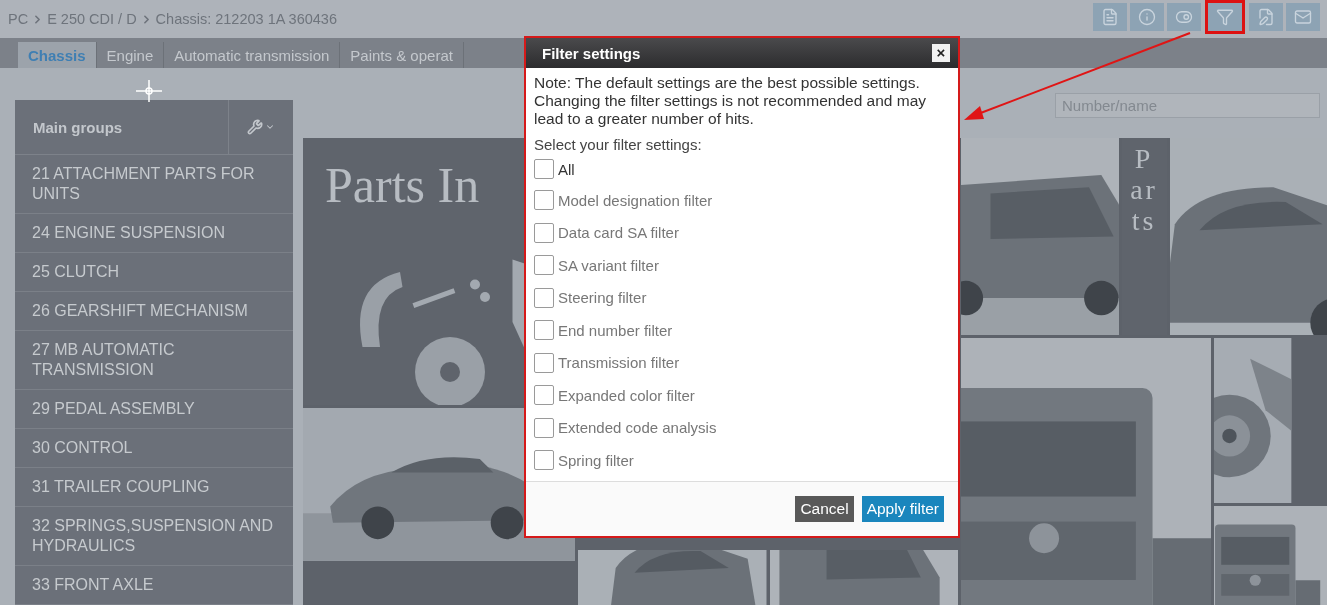  I want to click on checkbox-label: Expanded color filter, so click(626, 395).